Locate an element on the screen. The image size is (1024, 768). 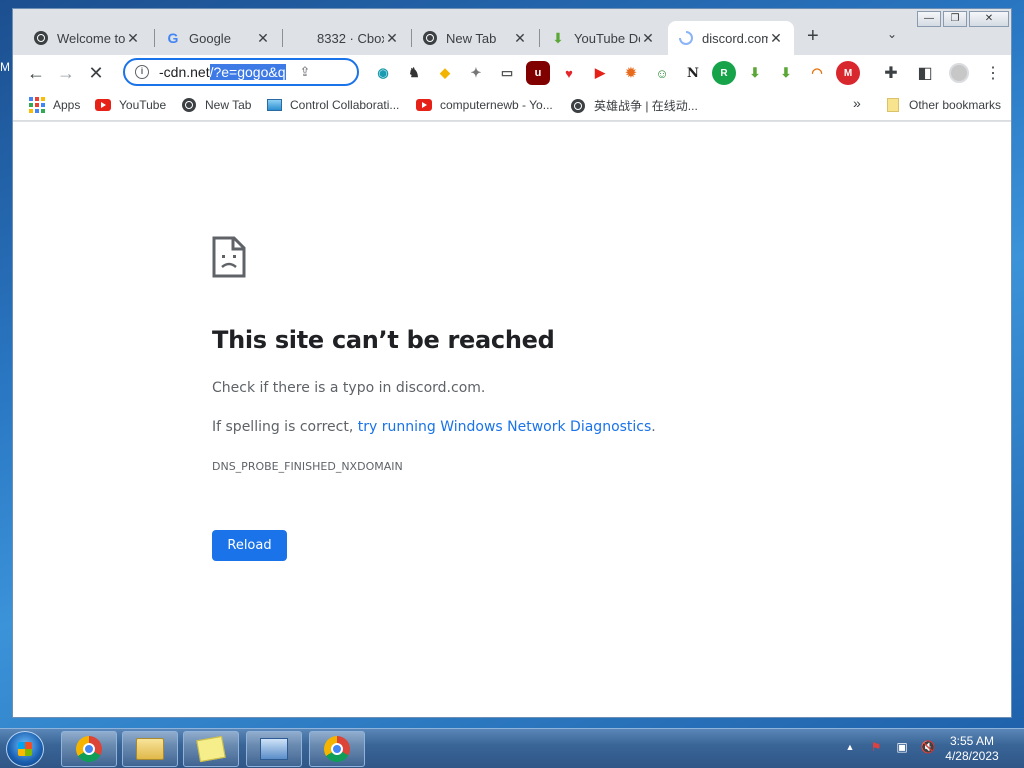
rainbow-extension-icon: ◠ is located at coordinates (817, 73).